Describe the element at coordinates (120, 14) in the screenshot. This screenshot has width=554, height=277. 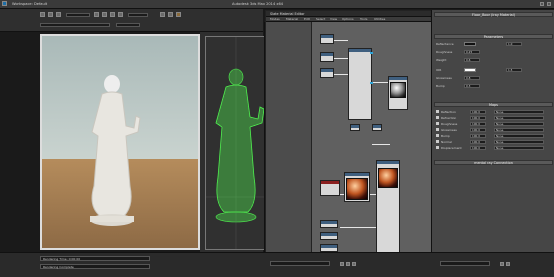
I see `scale-icon` at that location.